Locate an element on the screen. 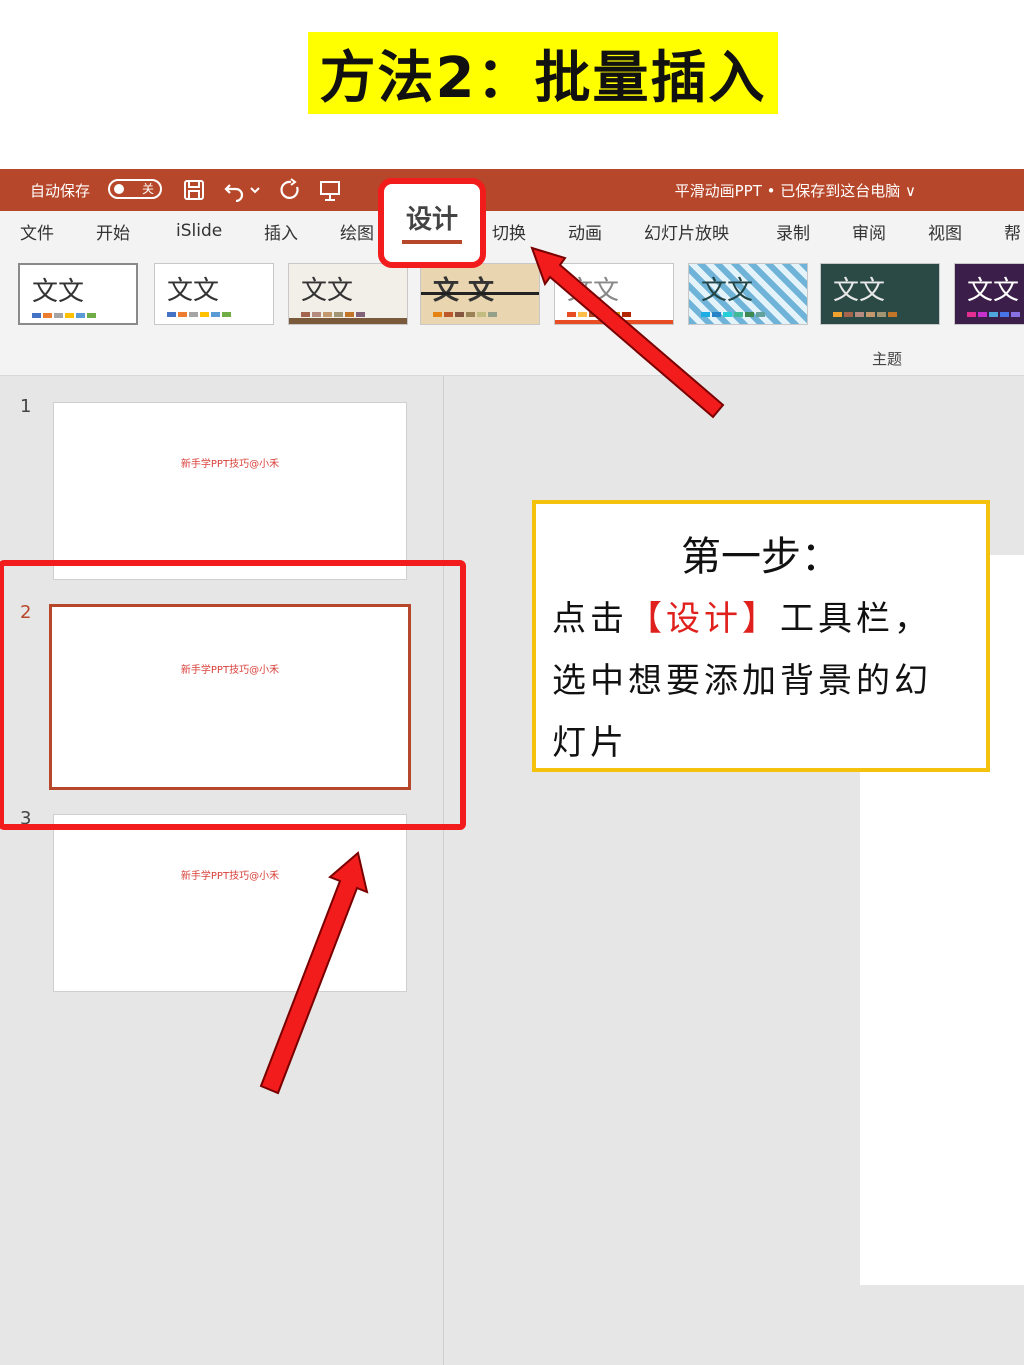 The image size is (1024, 1365). autosave-toggle: 关 is located at coordinates (135, 189).